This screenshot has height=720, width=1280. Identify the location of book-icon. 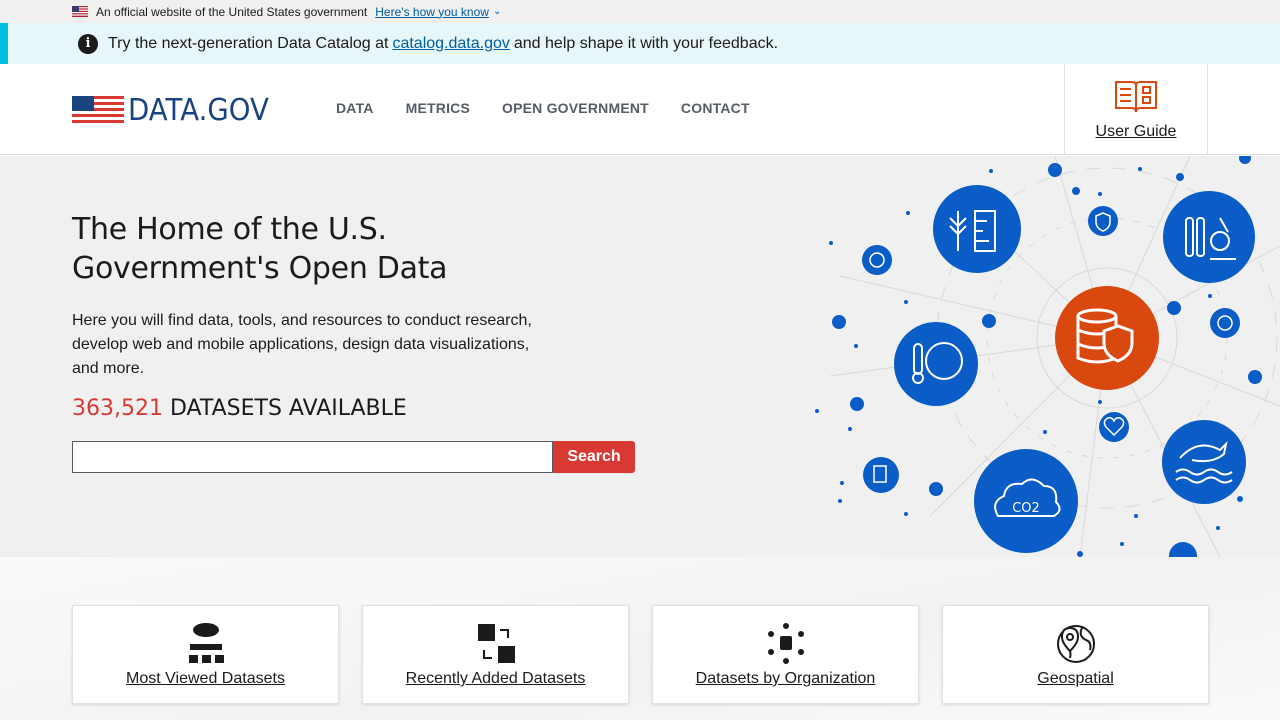
(1136, 97).